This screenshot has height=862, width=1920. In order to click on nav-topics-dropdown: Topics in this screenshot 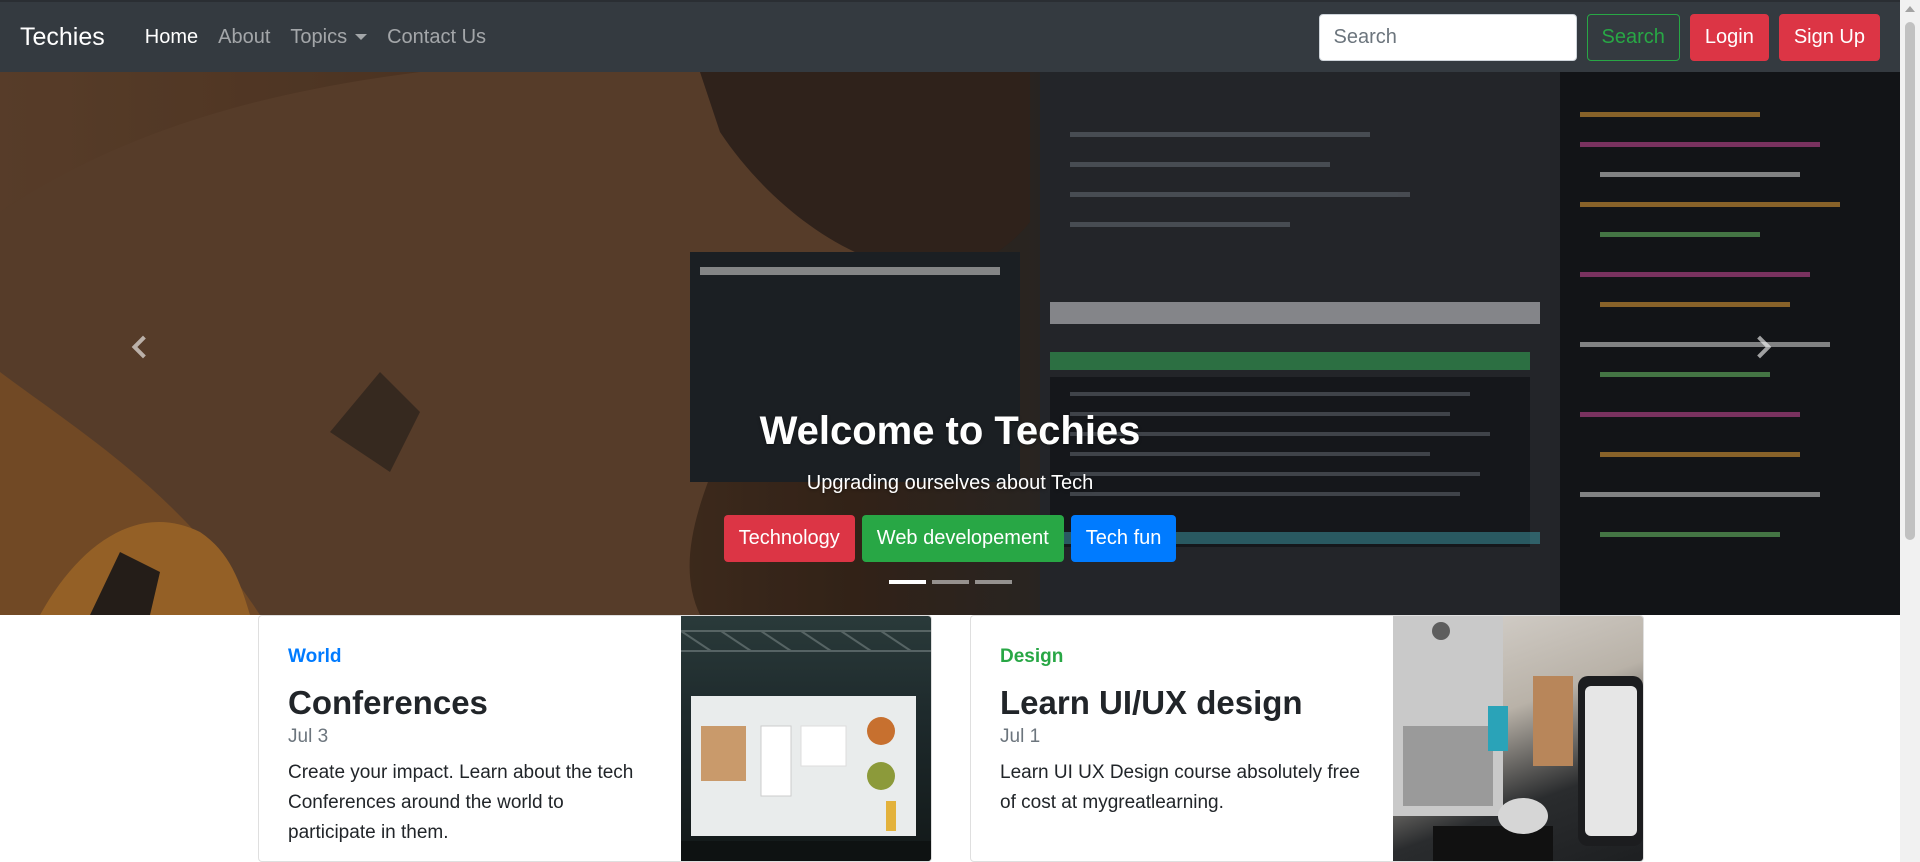, I will do `click(328, 37)`.